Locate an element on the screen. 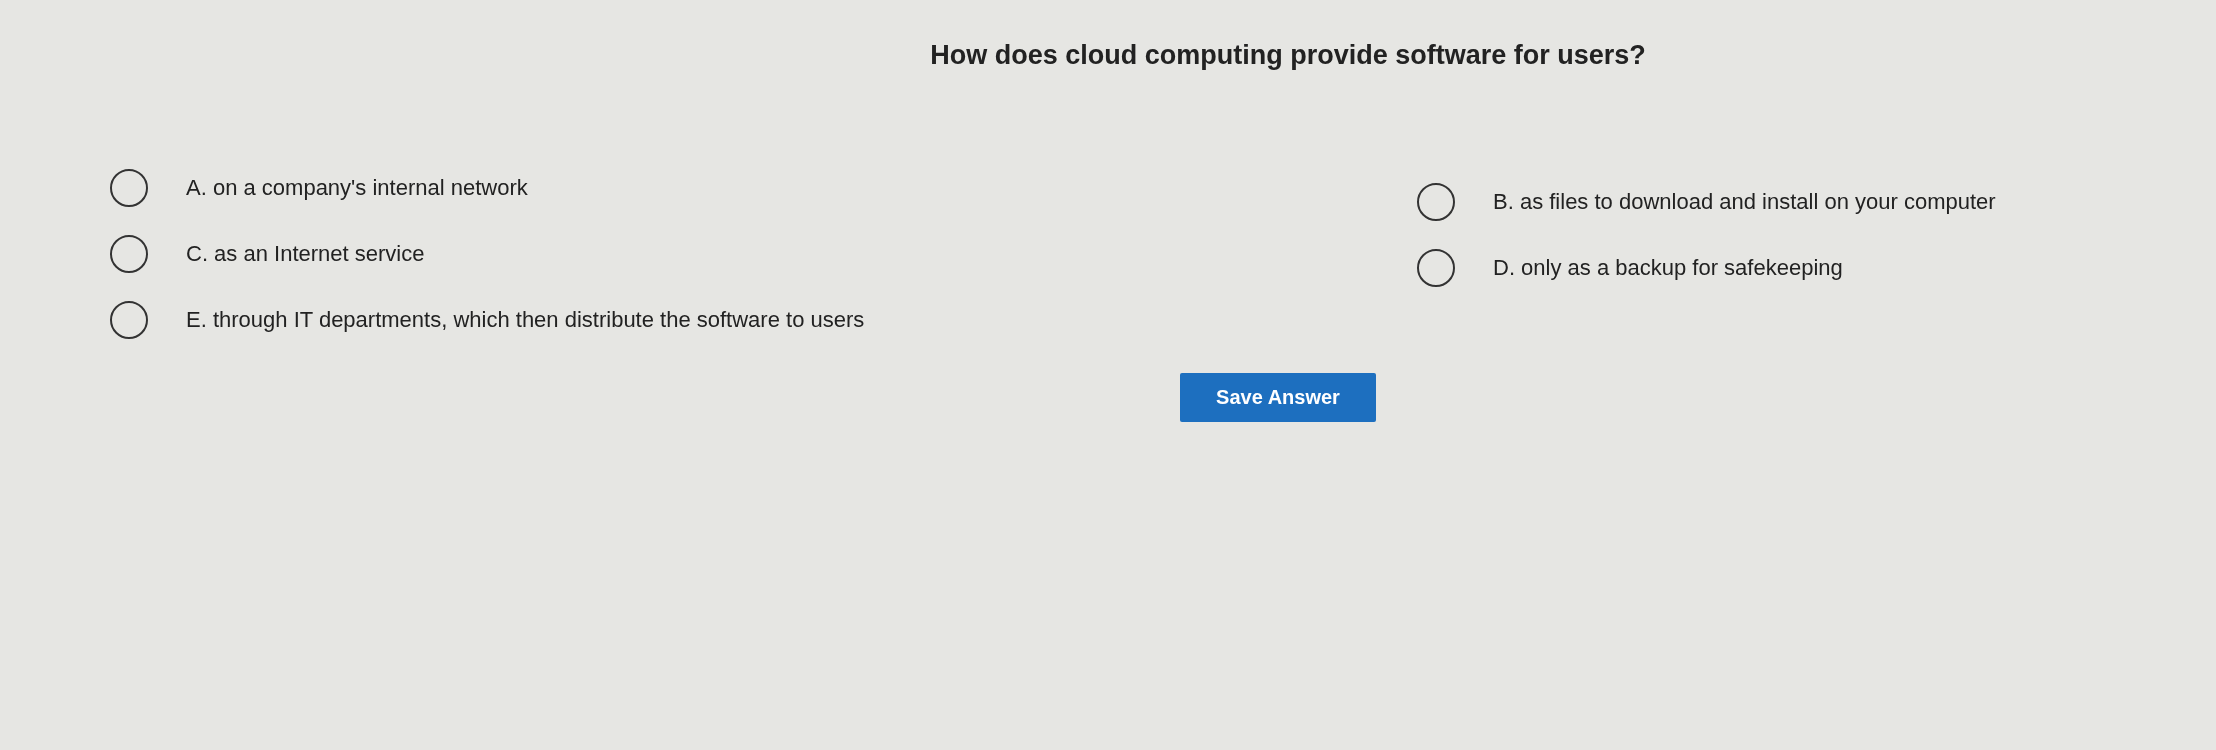  option-label: D. only as a backup for safekeeping is located at coordinates (1668, 268).